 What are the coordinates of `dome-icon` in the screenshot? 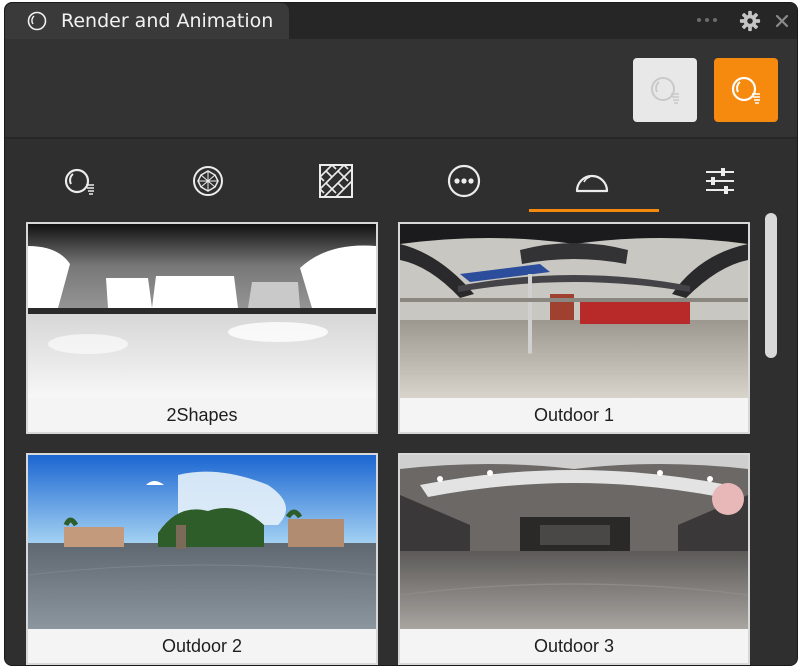 It's located at (592, 183).